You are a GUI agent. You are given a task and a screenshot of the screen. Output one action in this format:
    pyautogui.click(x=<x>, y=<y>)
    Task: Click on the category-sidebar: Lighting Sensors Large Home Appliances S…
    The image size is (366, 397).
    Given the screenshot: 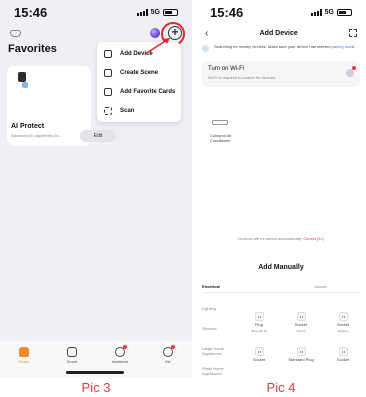 What is the action you would take?
    pyautogui.click(x=217, y=342)
    